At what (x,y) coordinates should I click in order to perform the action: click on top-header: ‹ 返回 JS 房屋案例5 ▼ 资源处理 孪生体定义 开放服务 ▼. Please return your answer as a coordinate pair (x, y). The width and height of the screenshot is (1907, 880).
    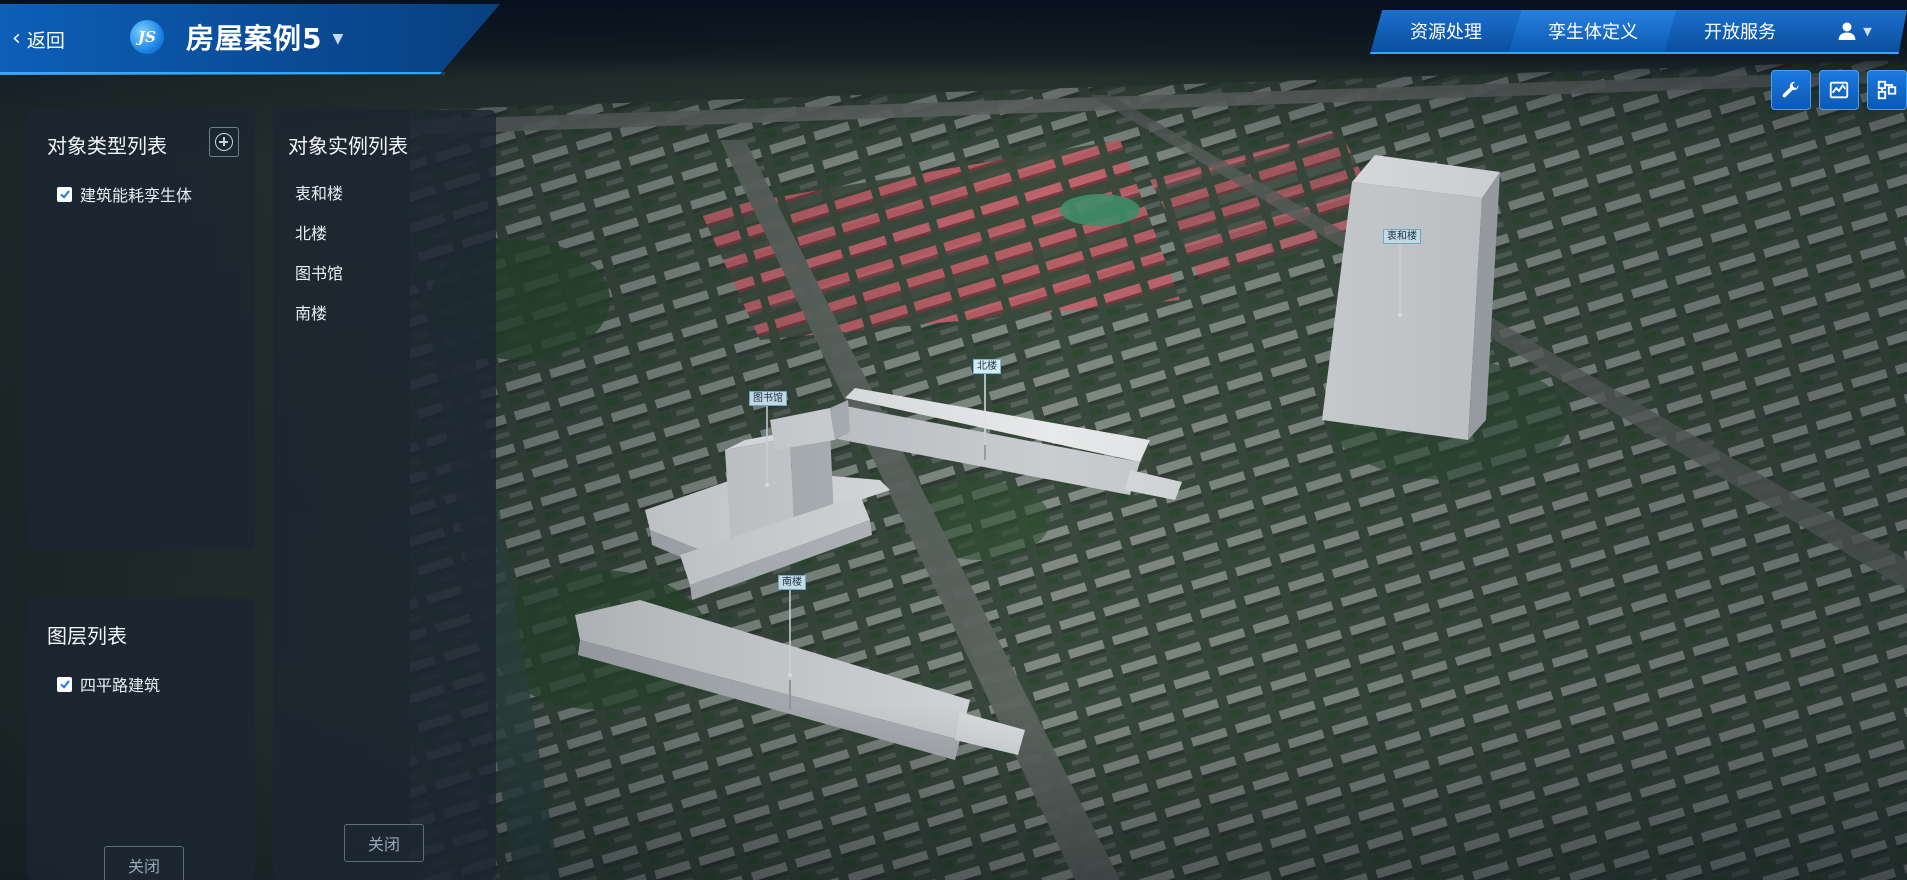
    Looking at the image, I should click on (953, 39).